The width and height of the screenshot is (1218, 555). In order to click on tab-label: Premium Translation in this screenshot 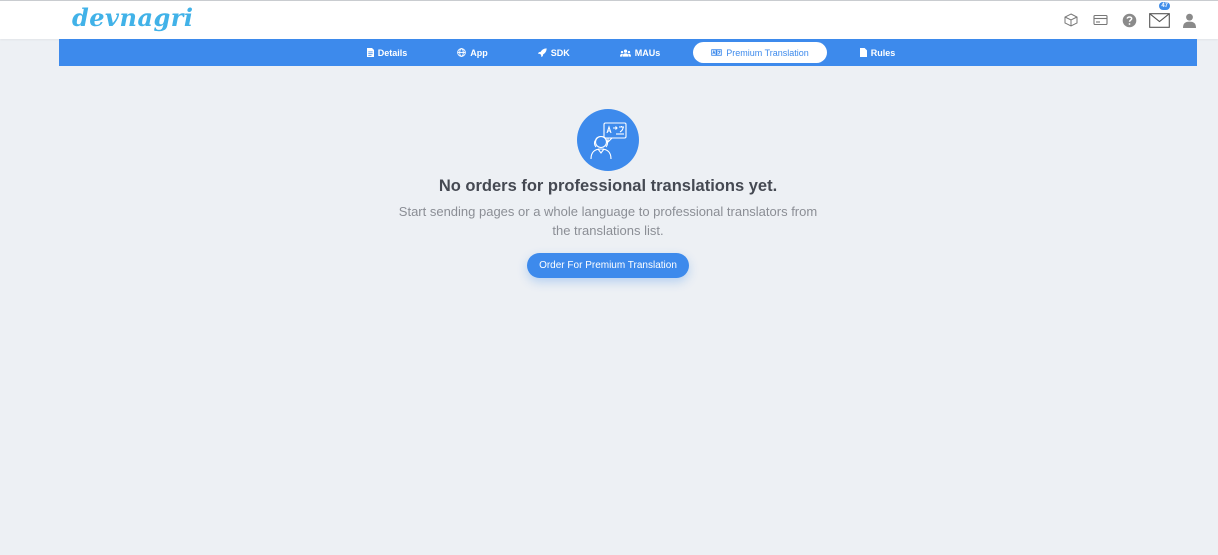, I will do `click(767, 52)`.